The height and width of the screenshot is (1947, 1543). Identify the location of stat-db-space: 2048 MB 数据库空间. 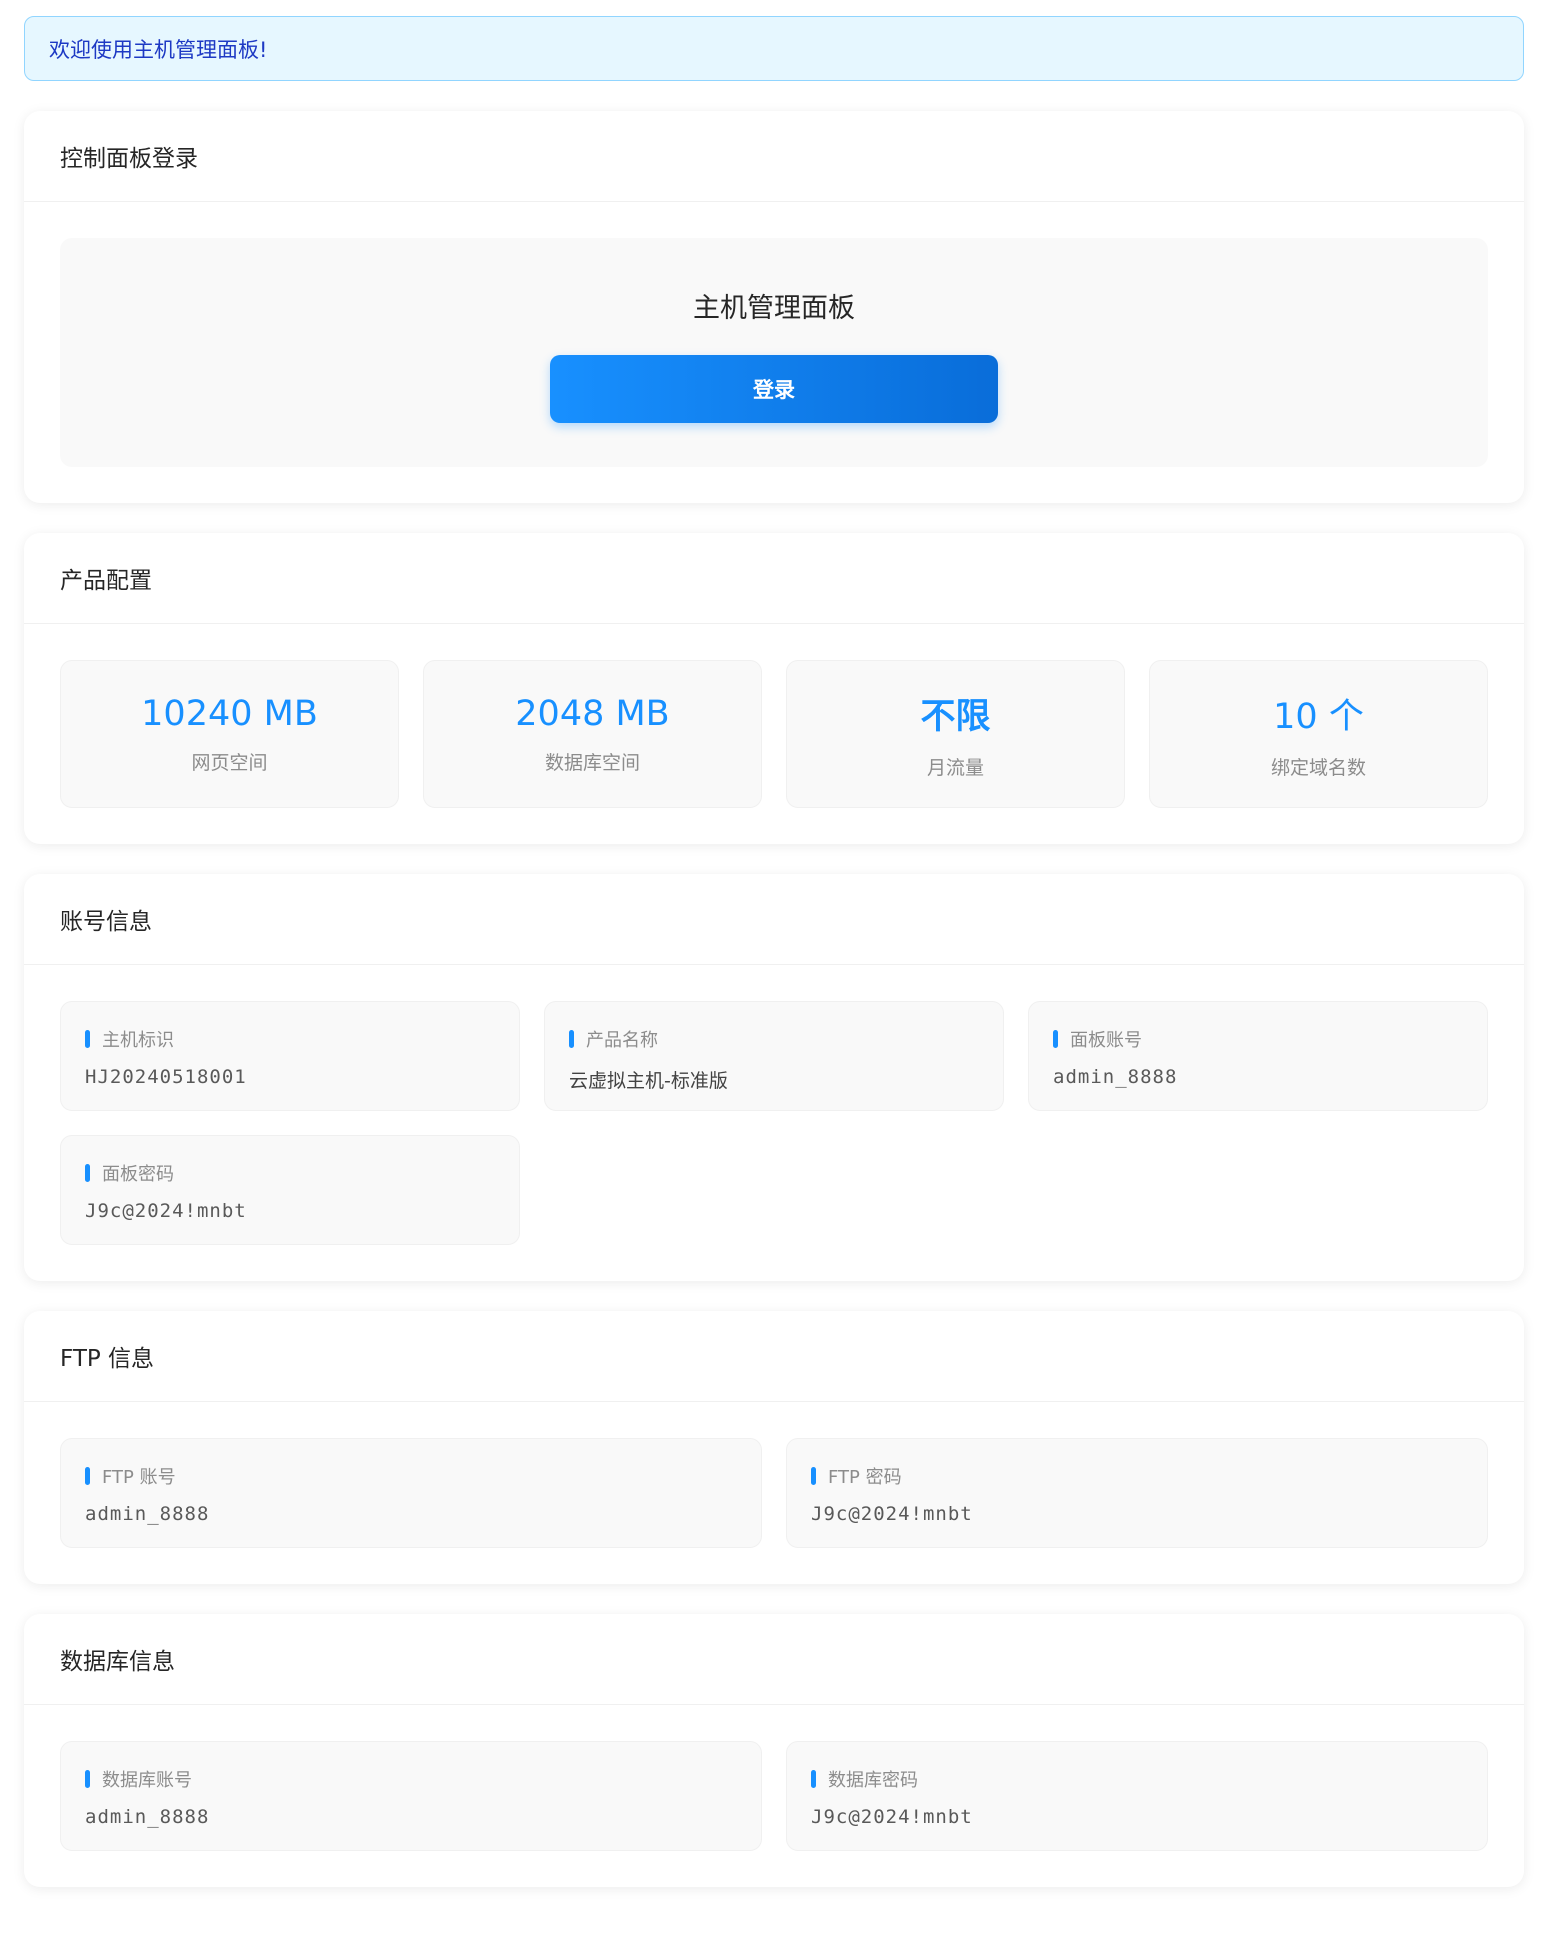
(592, 734).